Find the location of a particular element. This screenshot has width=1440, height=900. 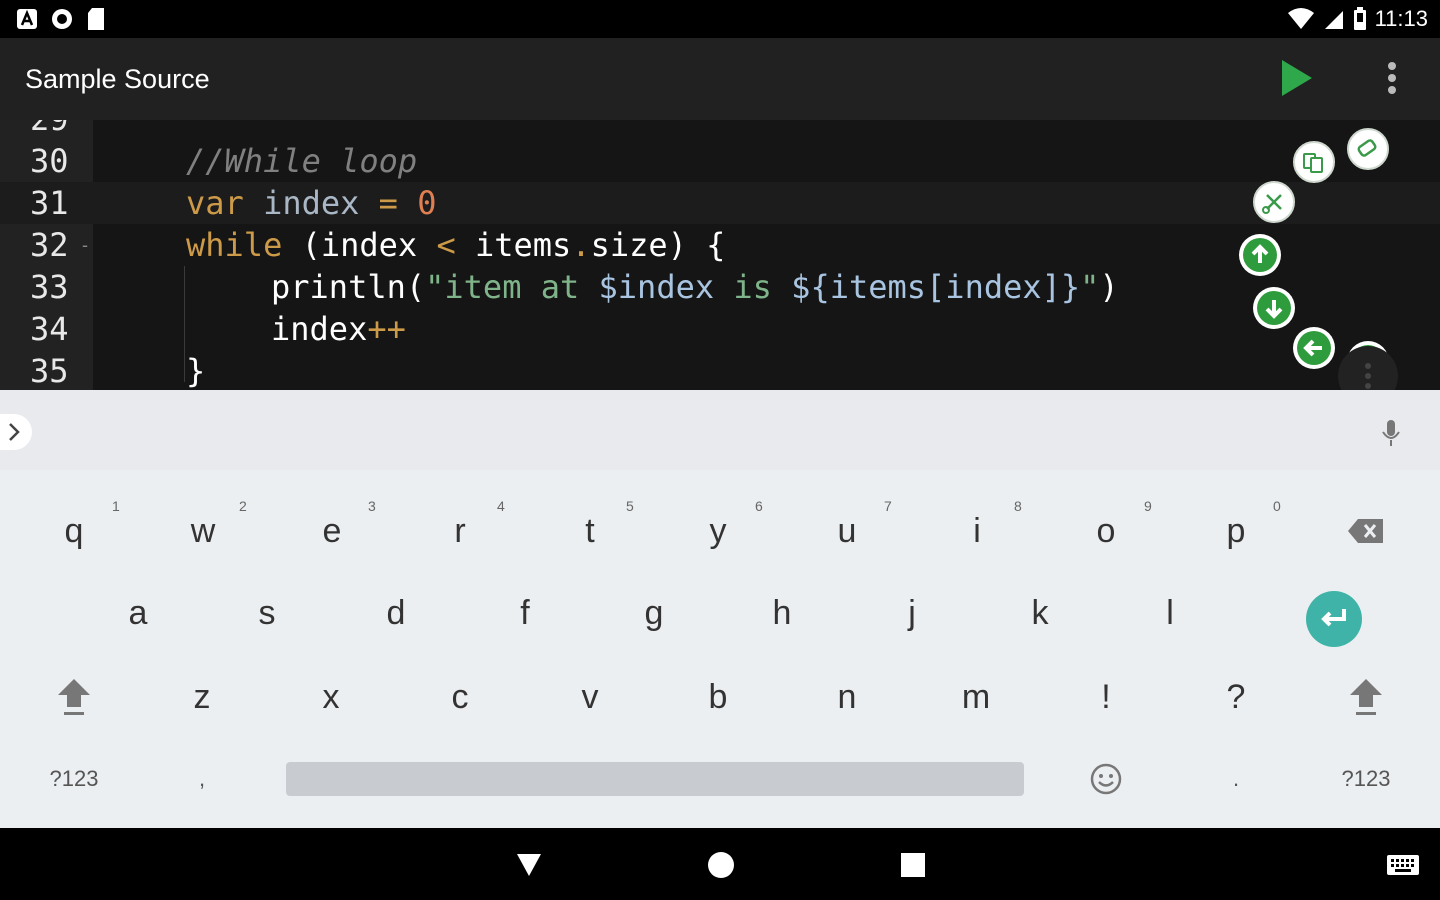

overflow-menu-button is located at coordinates (1392, 80).